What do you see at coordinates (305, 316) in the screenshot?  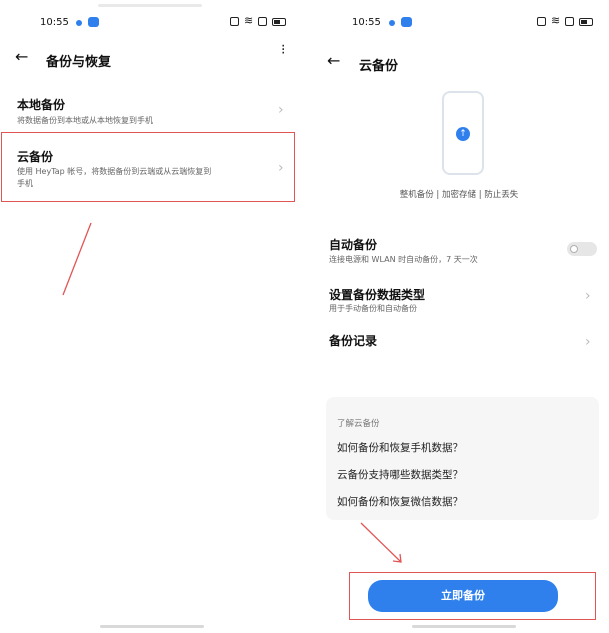 I see `screen-divider` at bounding box center [305, 316].